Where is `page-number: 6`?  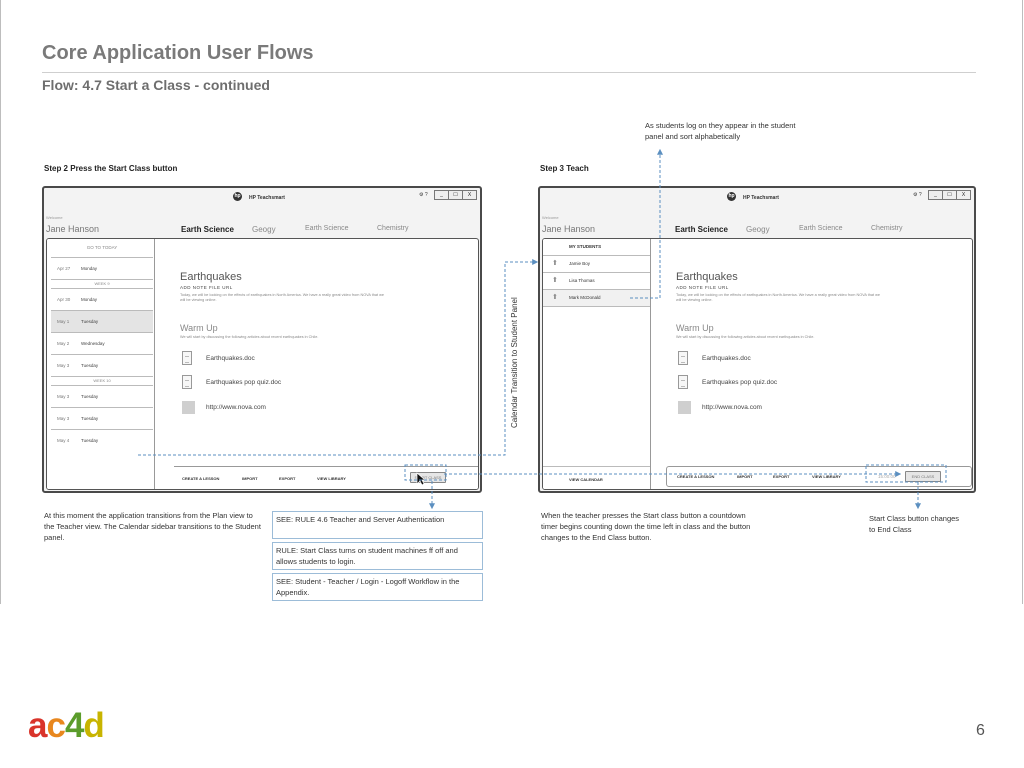 page-number: 6 is located at coordinates (980, 730).